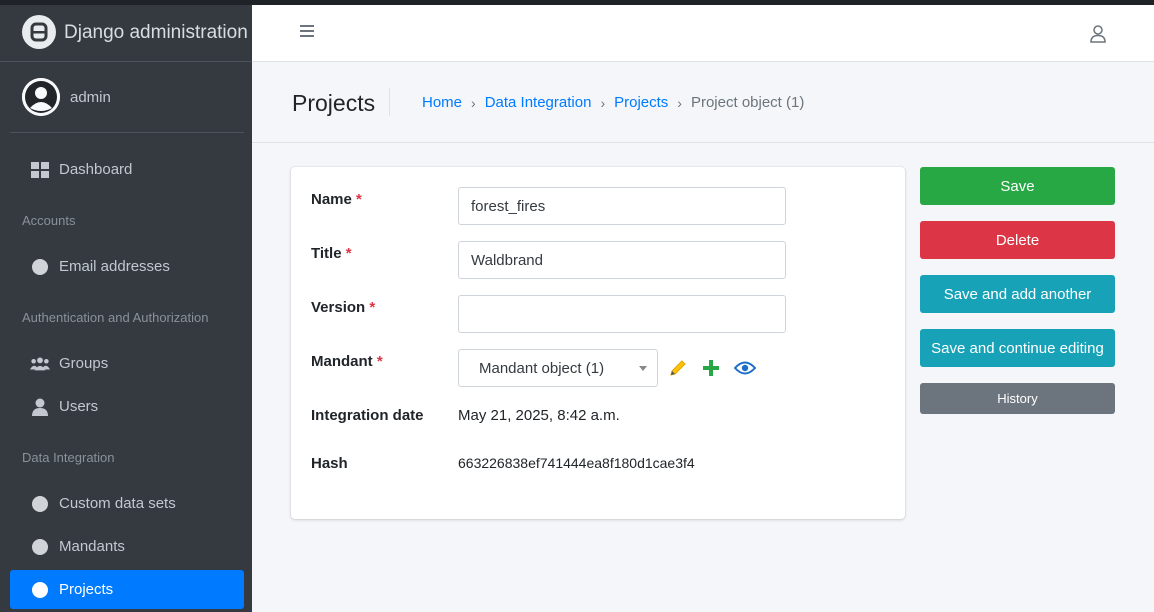  Describe the element at coordinates (127, 546) in the screenshot. I see `sidebar-item-mandants: Mandants` at that location.